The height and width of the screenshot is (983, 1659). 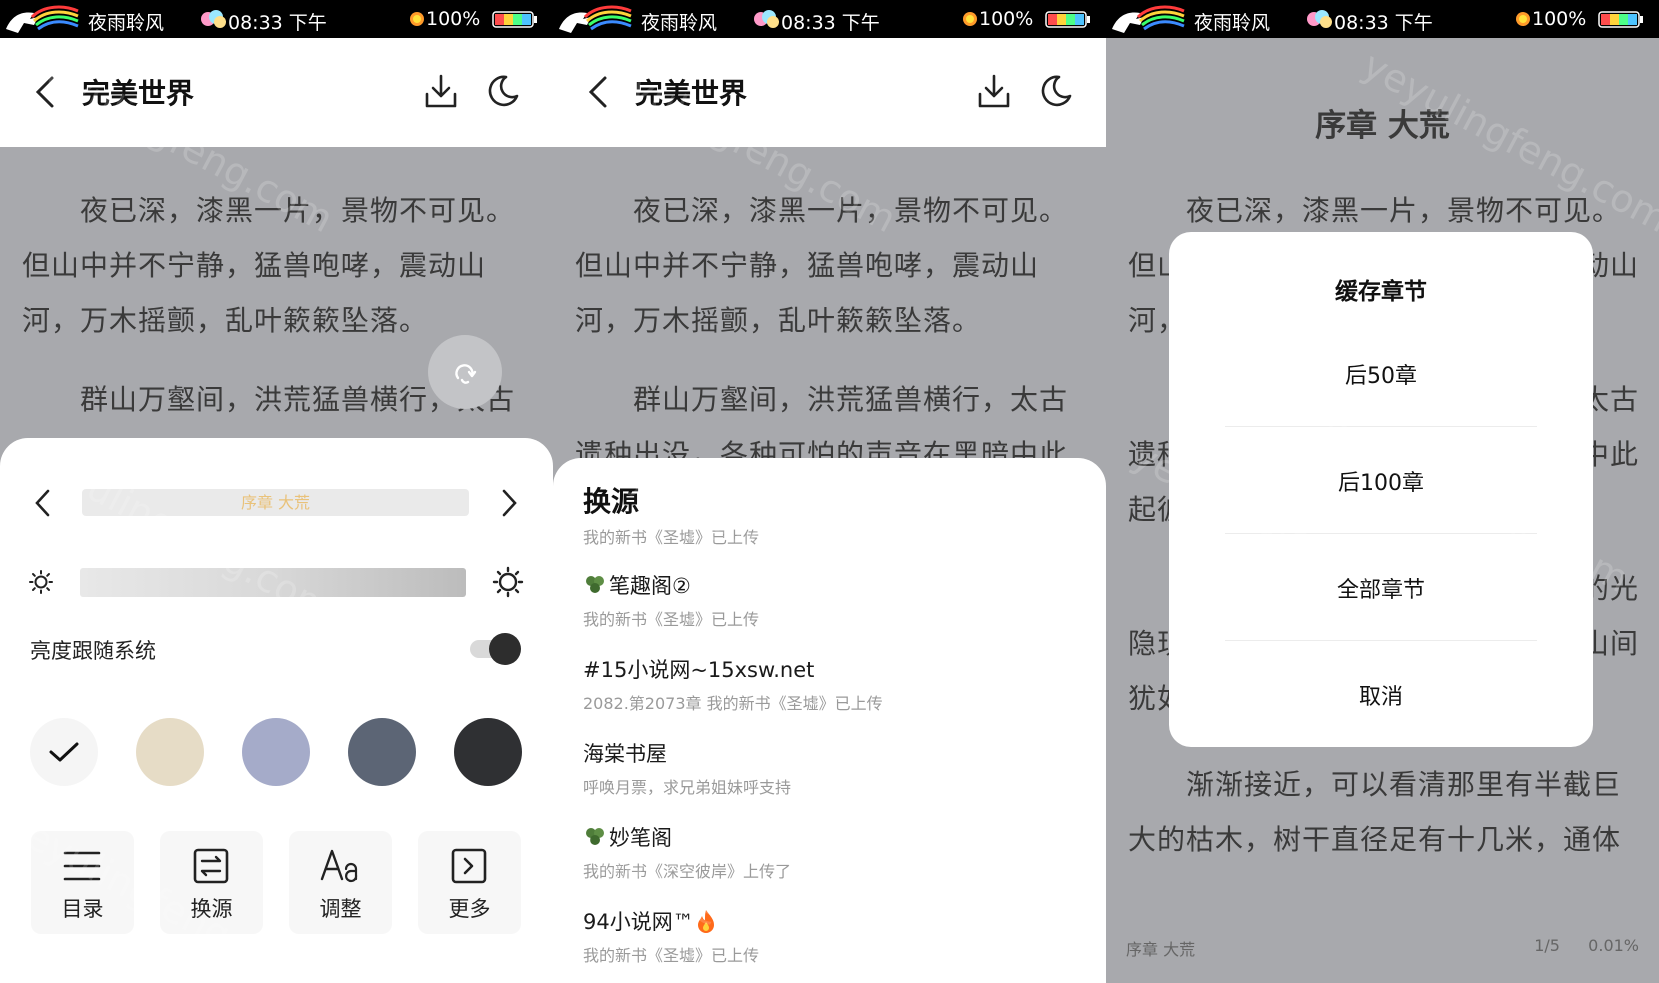 I want to click on source-item-name: 妙笔阁, so click(x=640, y=838).